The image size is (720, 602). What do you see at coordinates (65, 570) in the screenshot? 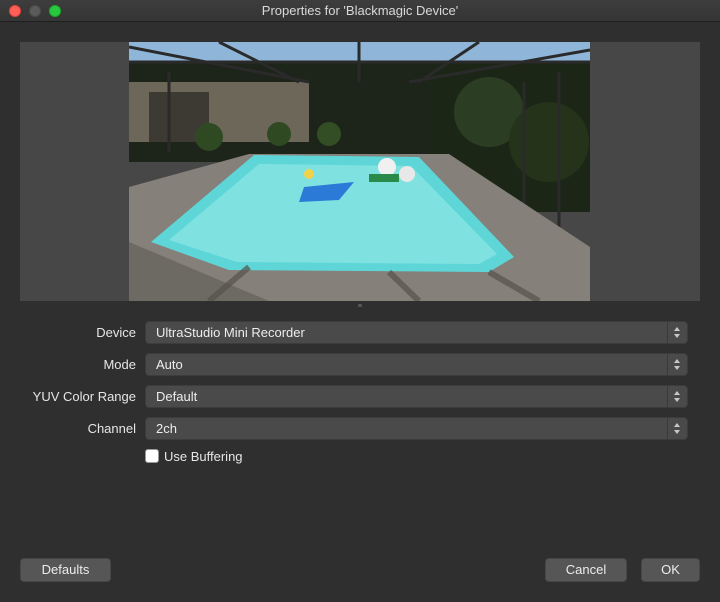
I see `defaults-button: Defaults` at bounding box center [65, 570].